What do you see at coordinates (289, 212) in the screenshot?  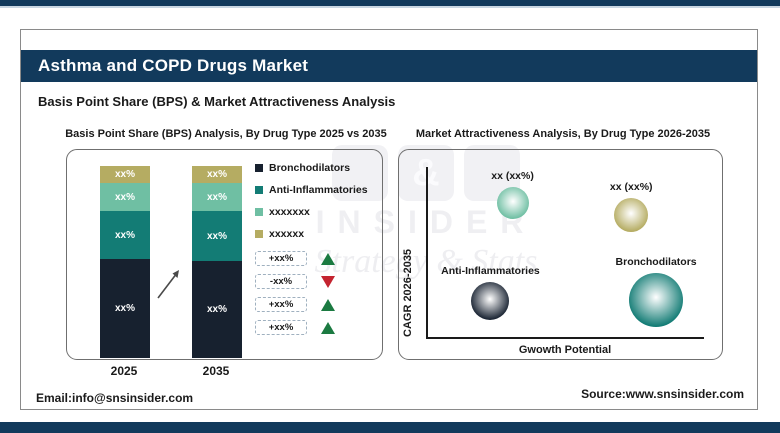 I see `legend-label: xxxxxxx` at bounding box center [289, 212].